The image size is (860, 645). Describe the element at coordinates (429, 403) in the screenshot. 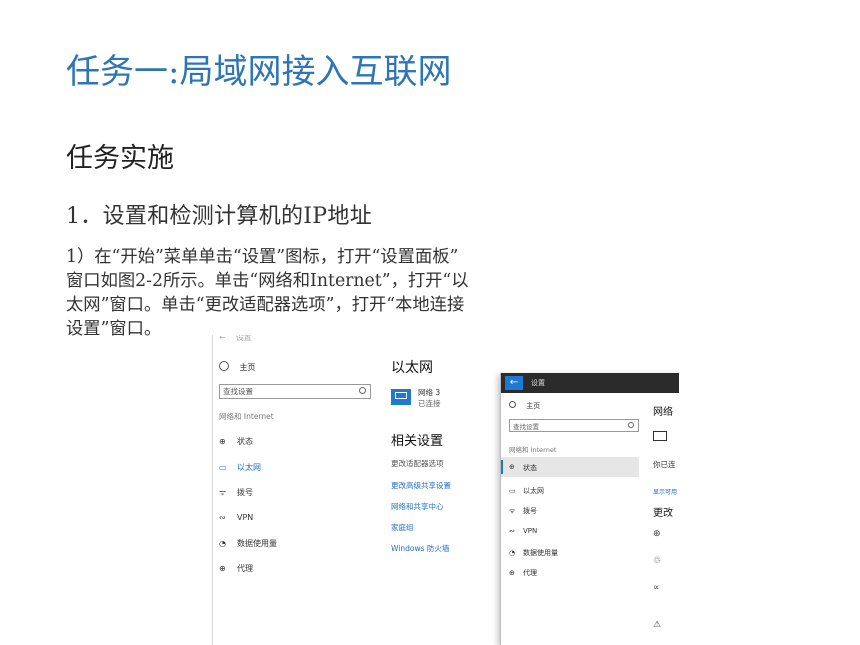

I see `network-status: 已连接` at that location.